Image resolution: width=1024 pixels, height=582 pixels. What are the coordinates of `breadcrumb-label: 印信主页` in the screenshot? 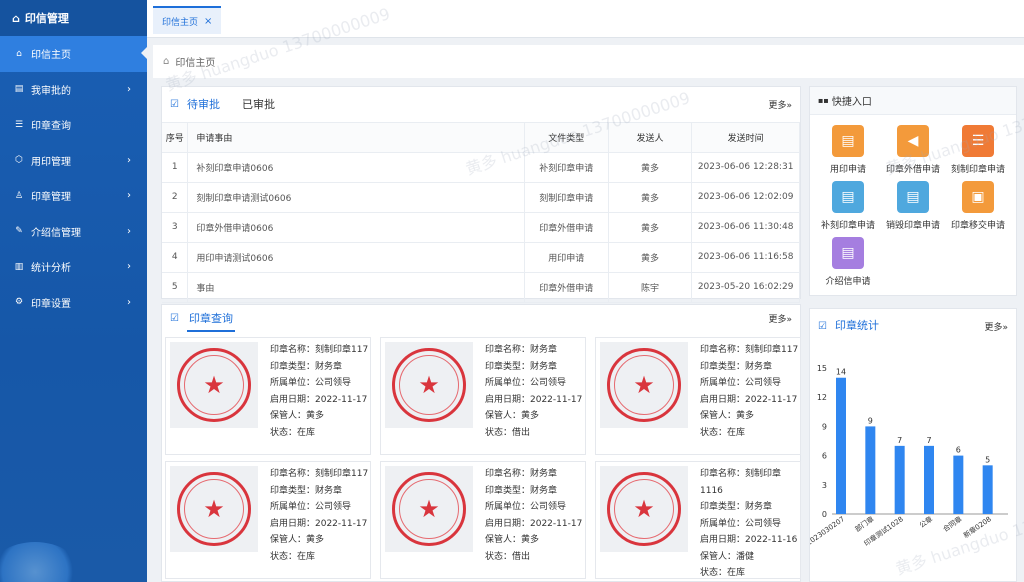 It's located at (195, 61).